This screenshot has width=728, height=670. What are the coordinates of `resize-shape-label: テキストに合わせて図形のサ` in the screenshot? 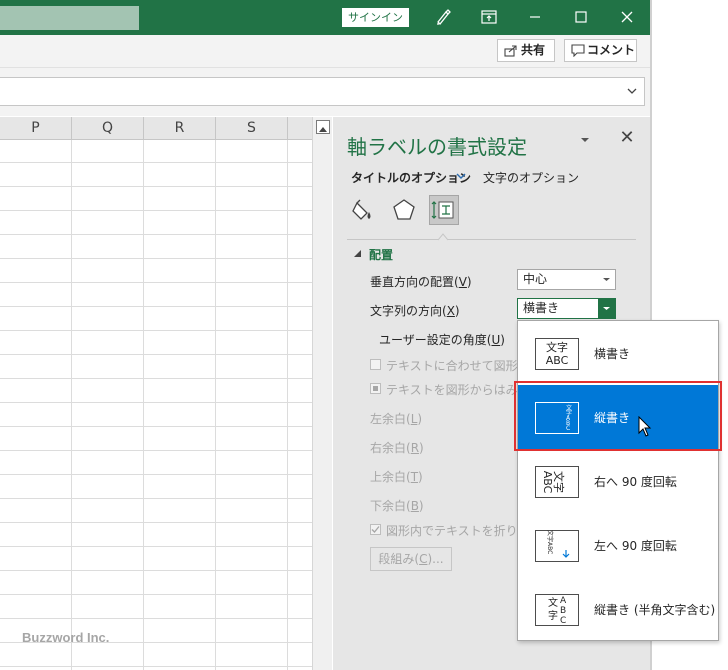 It's located at (451, 366).